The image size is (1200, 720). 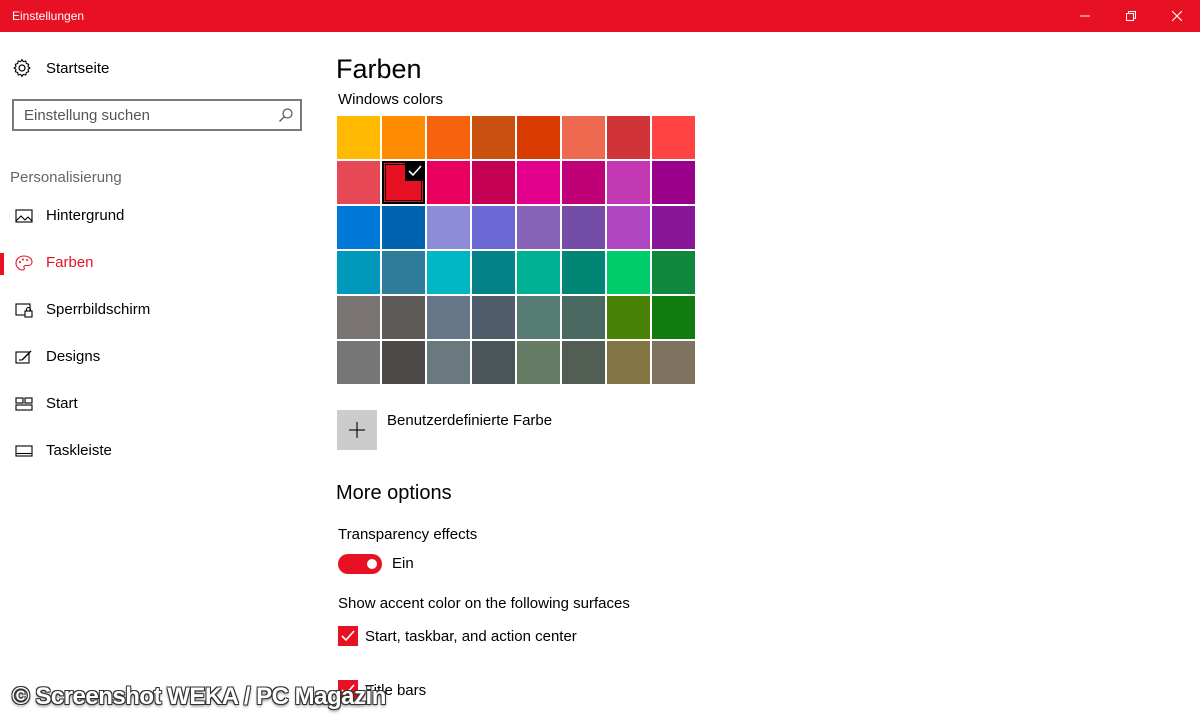 I want to click on custom-color-label: Benutzerdefinierte Farbe, so click(x=469, y=420).